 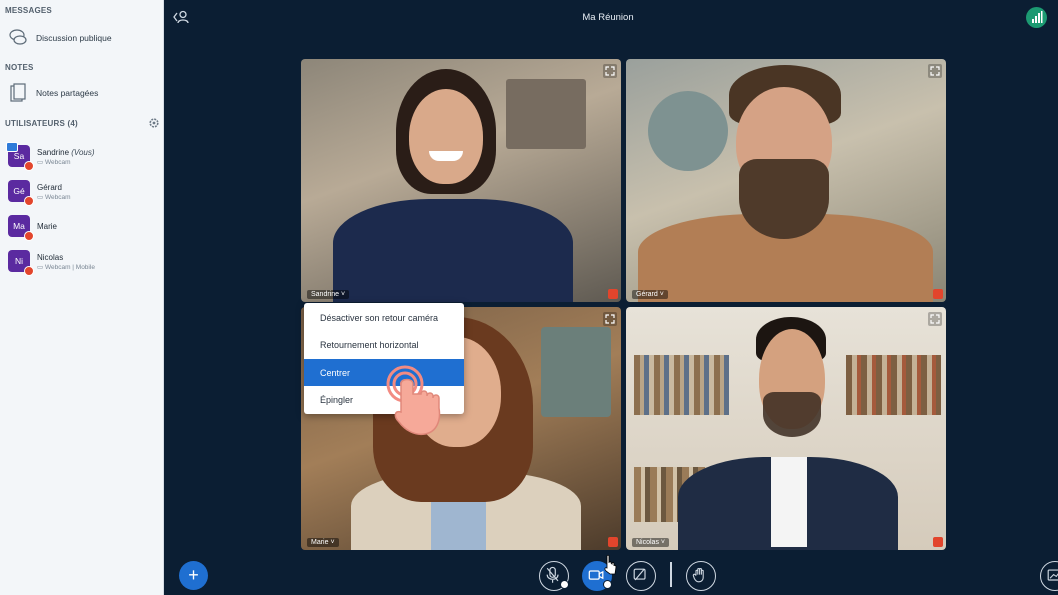 What do you see at coordinates (12, 147) in the screenshot?
I see `presenter-icon` at bounding box center [12, 147].